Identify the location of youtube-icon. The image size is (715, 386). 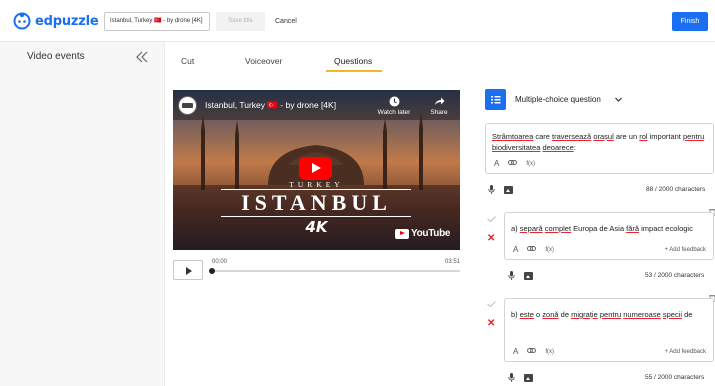
(402, 233).